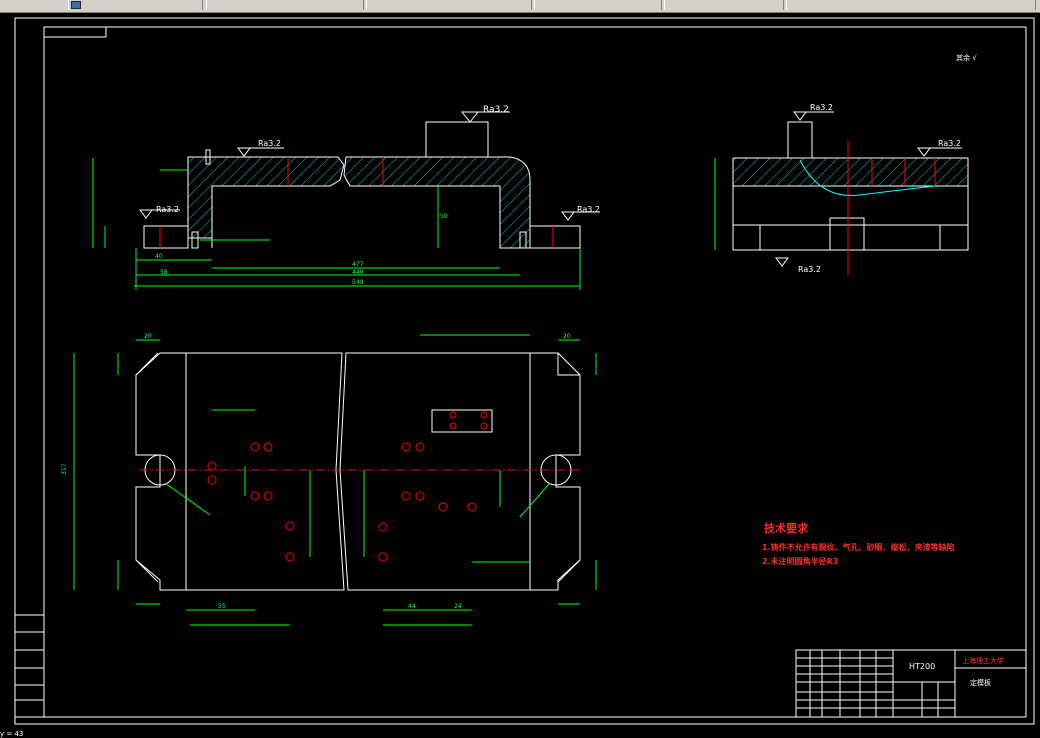  I want to click on dim-front-1: 40, so click(159, 256).